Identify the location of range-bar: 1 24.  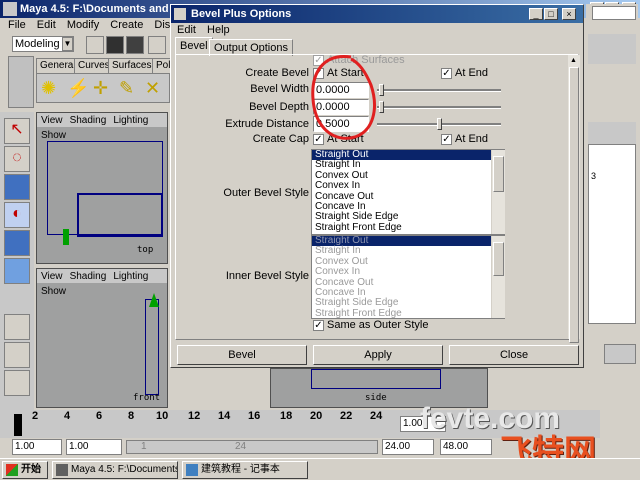
(252, 447).